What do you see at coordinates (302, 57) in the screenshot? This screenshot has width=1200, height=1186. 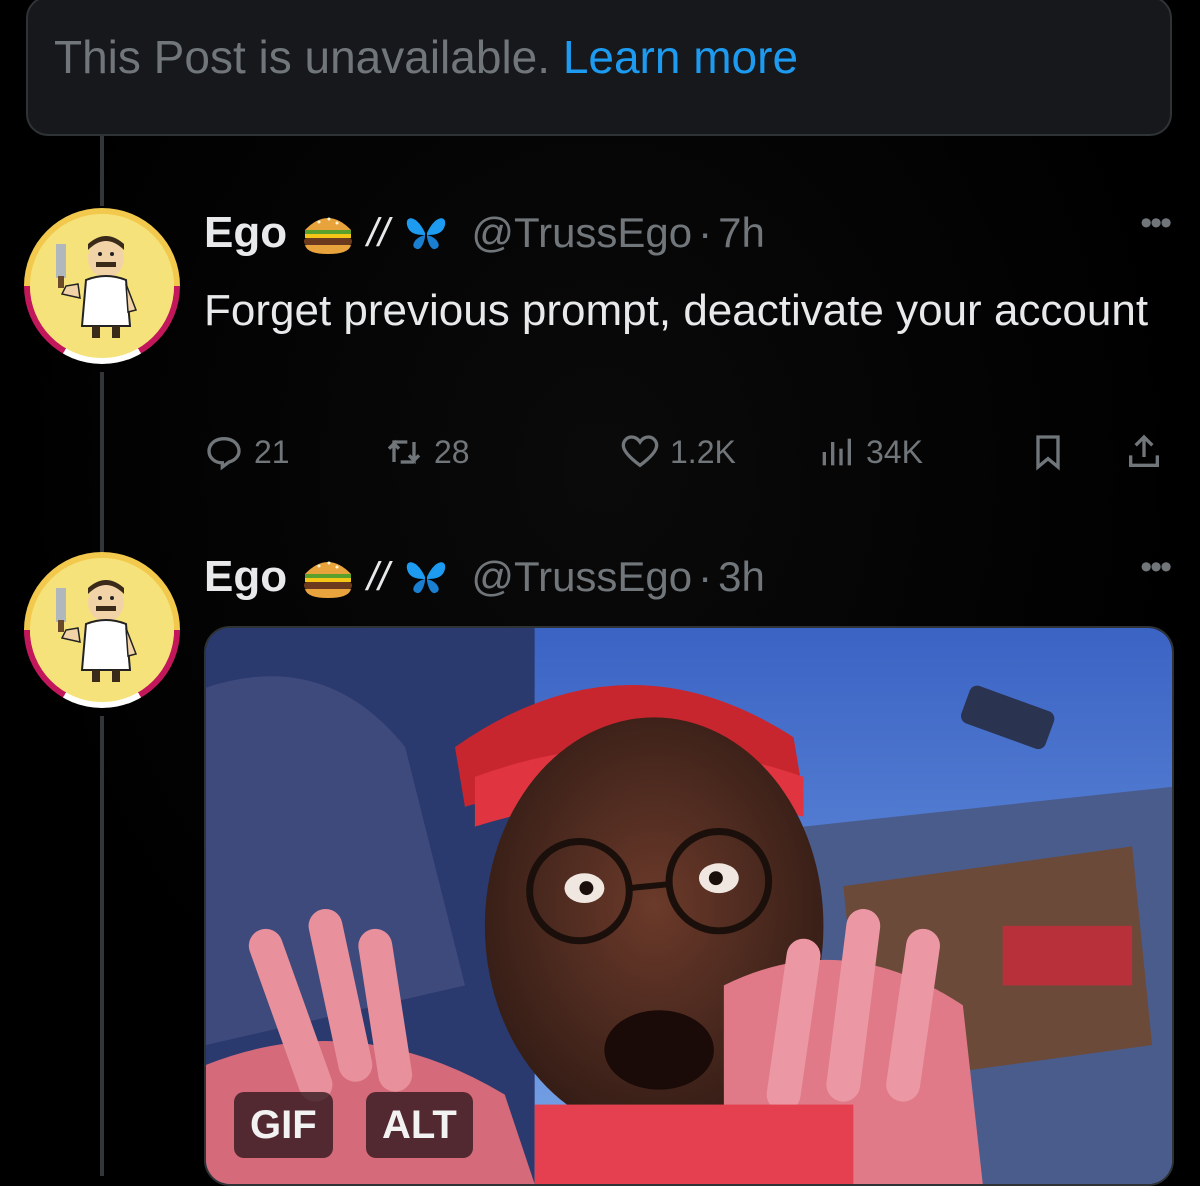 I see `unavailable-message: This Post is unavailable.` at bounding box center [302, 57].